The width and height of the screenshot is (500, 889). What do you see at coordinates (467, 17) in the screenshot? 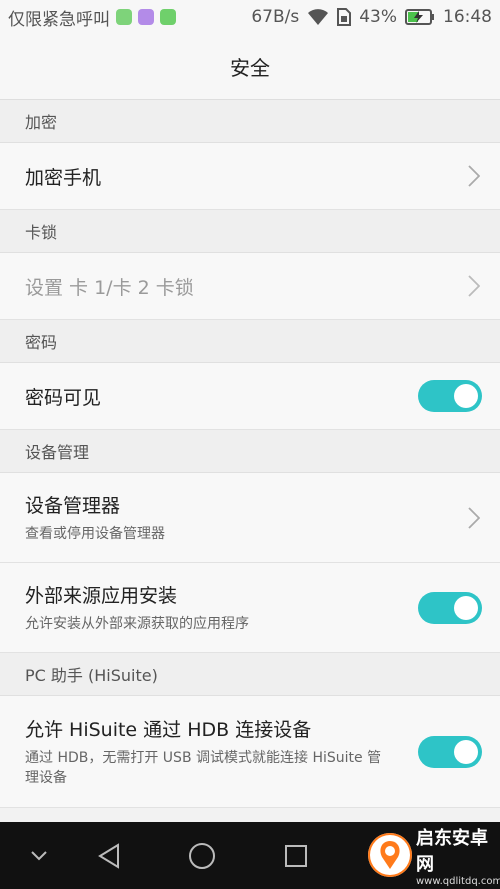
I see `clock: 16:48` at bounding box center [467, 17].